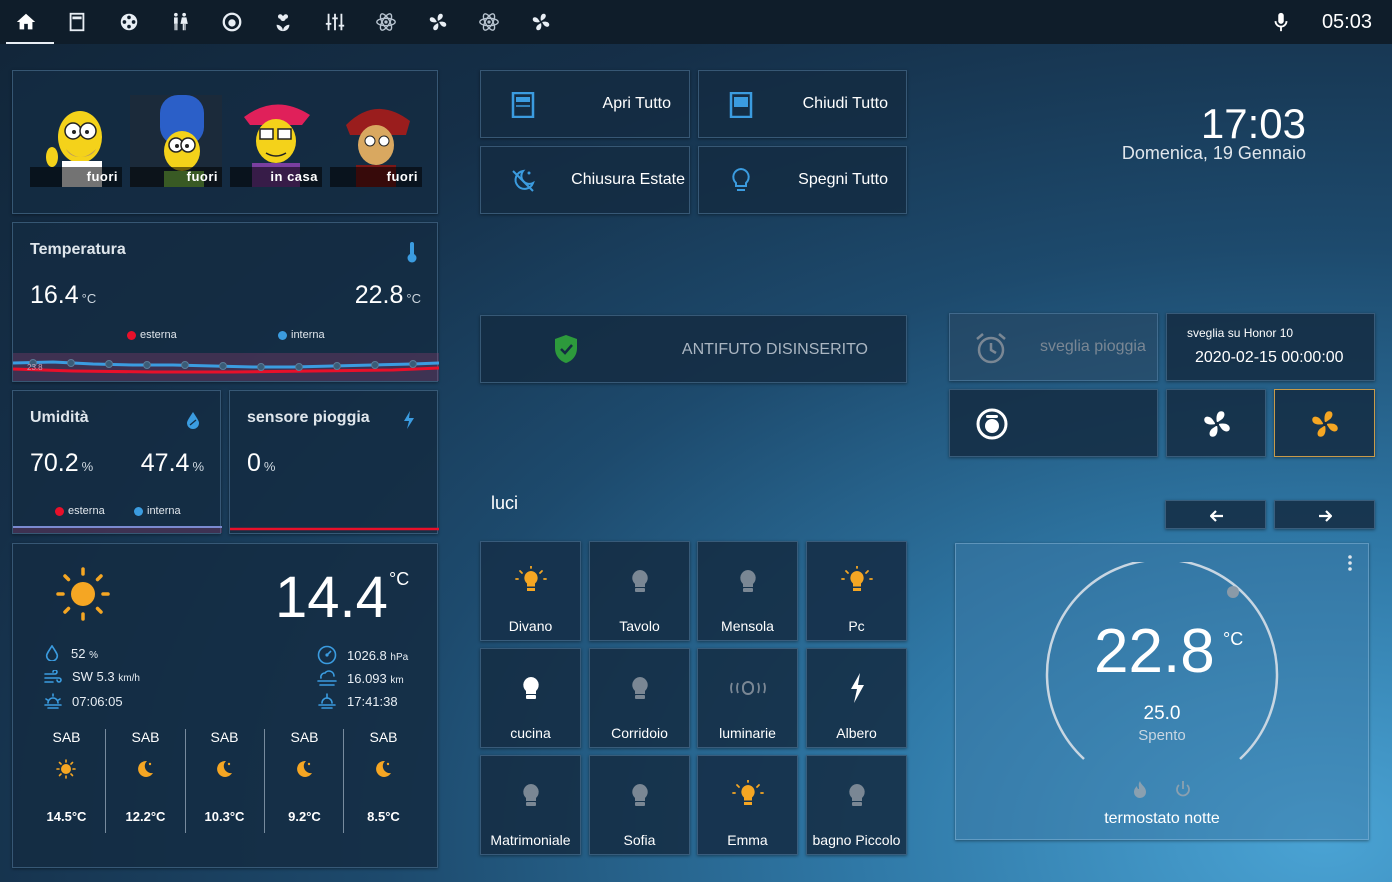  I want to click on tab-home, so click(26, 22).